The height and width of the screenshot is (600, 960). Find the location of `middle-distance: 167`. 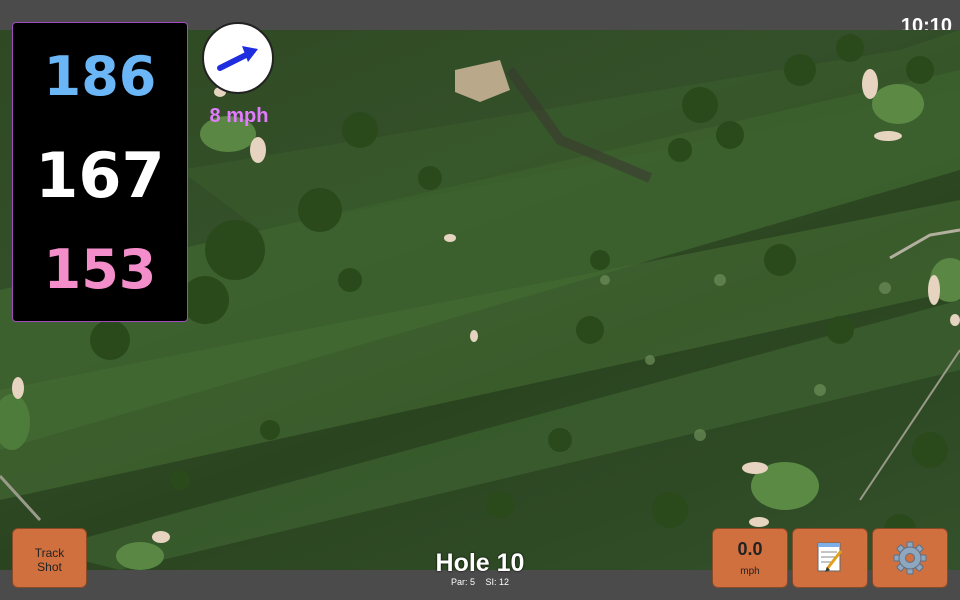

middle-distance: 167 is located at coordinates (100, 175).